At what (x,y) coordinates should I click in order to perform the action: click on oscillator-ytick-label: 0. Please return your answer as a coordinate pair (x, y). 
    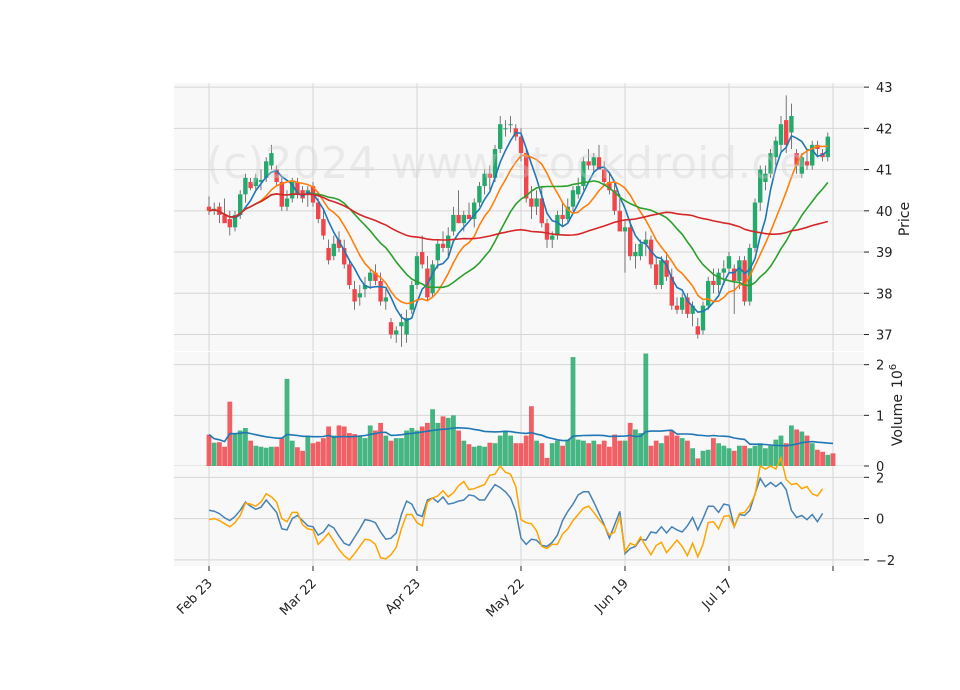
    Looking at the image, I should click on (880, 520).